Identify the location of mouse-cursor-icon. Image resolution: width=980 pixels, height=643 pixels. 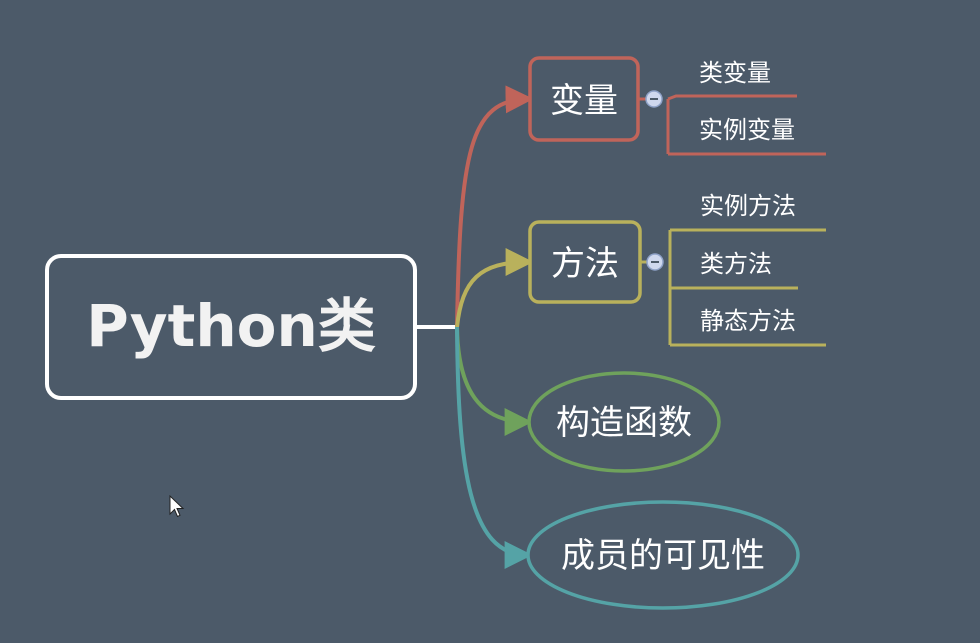
(177, 506).